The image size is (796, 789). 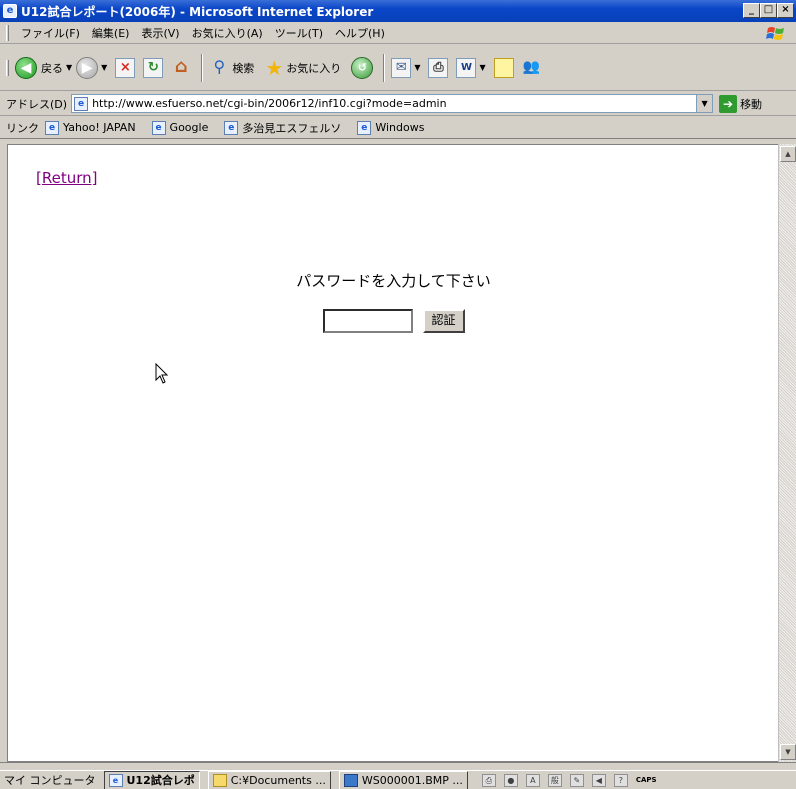 What do you see at coordinates (728, 103) in the screenshot?
I see `go-arrow-icon: ➔` at bounding box center [728, 103].